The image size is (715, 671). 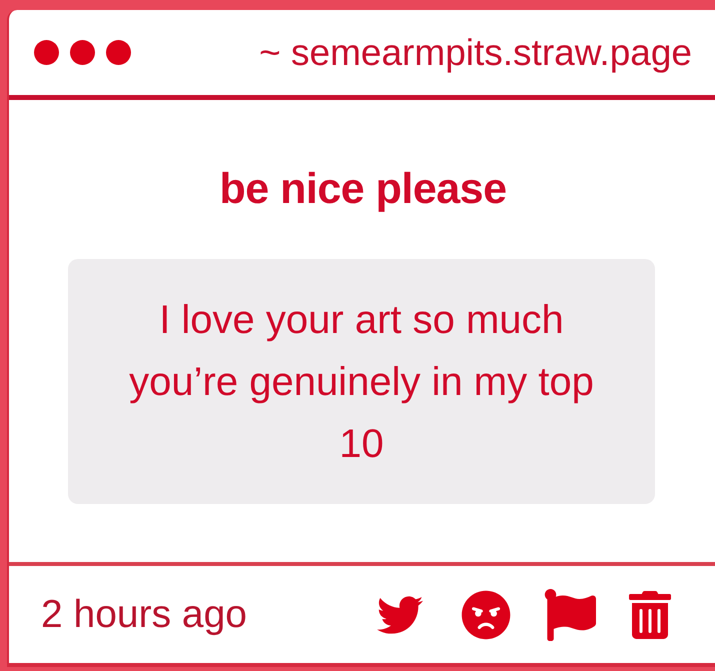 I want to click on flag-icon, so click(x=570, y=614).